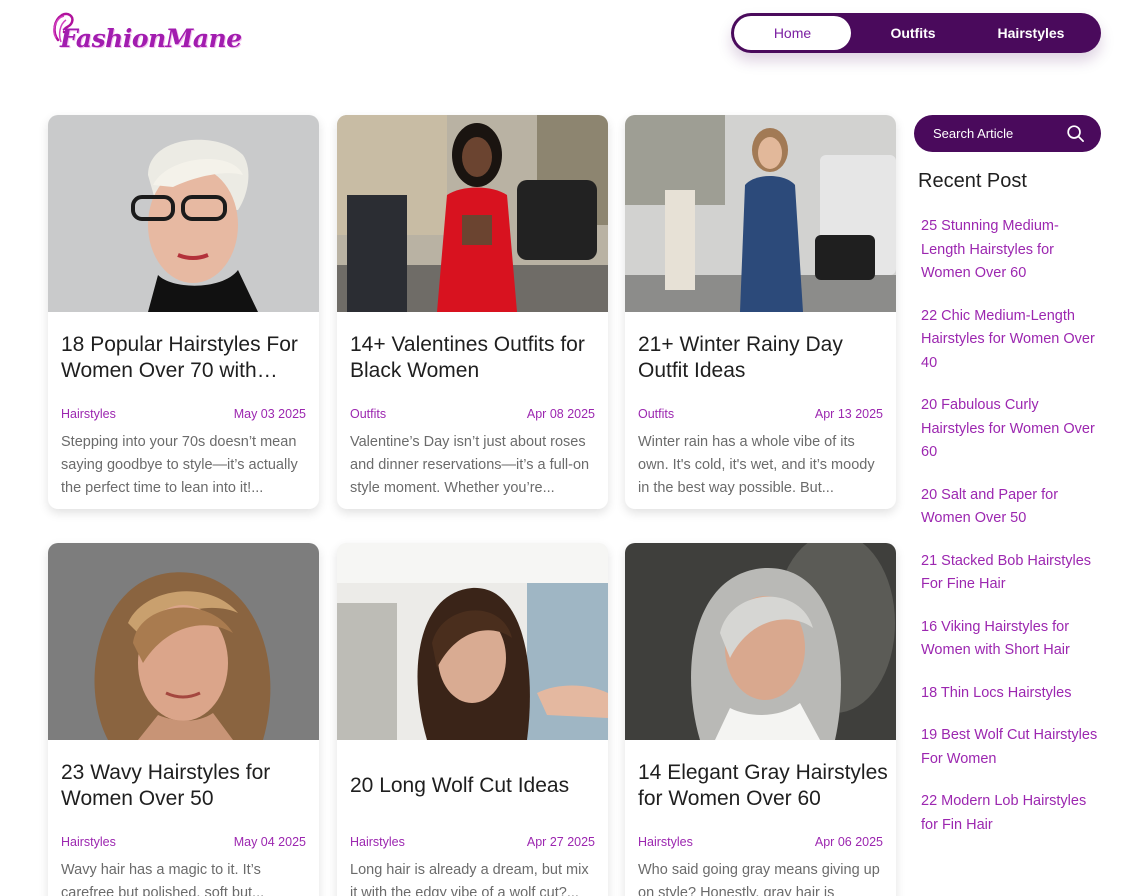 The height and width of the screenshot is (896, 1148). I want to click on article-date: Apr 06 2025, so click(848, 842).